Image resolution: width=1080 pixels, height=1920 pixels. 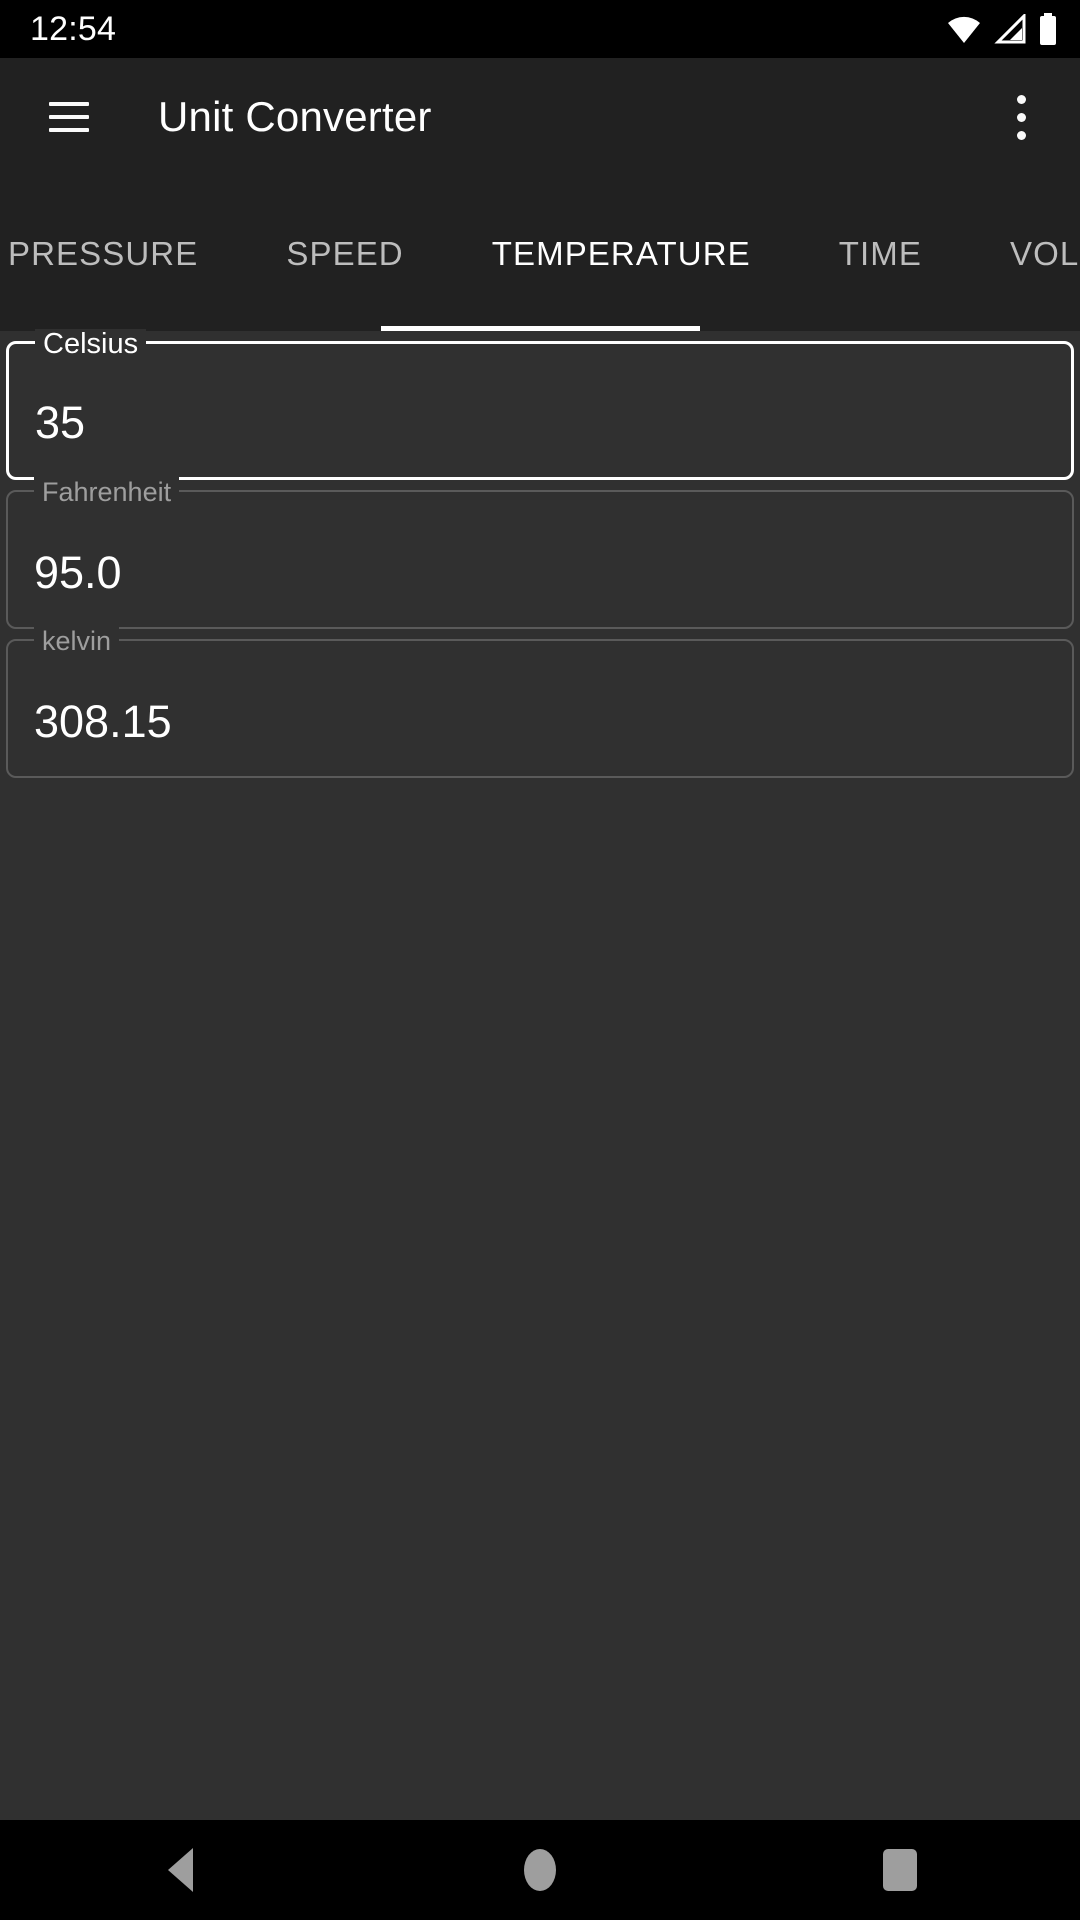 I want to click on kelvin-field-label: kelvin, so click(x=77, y=641).